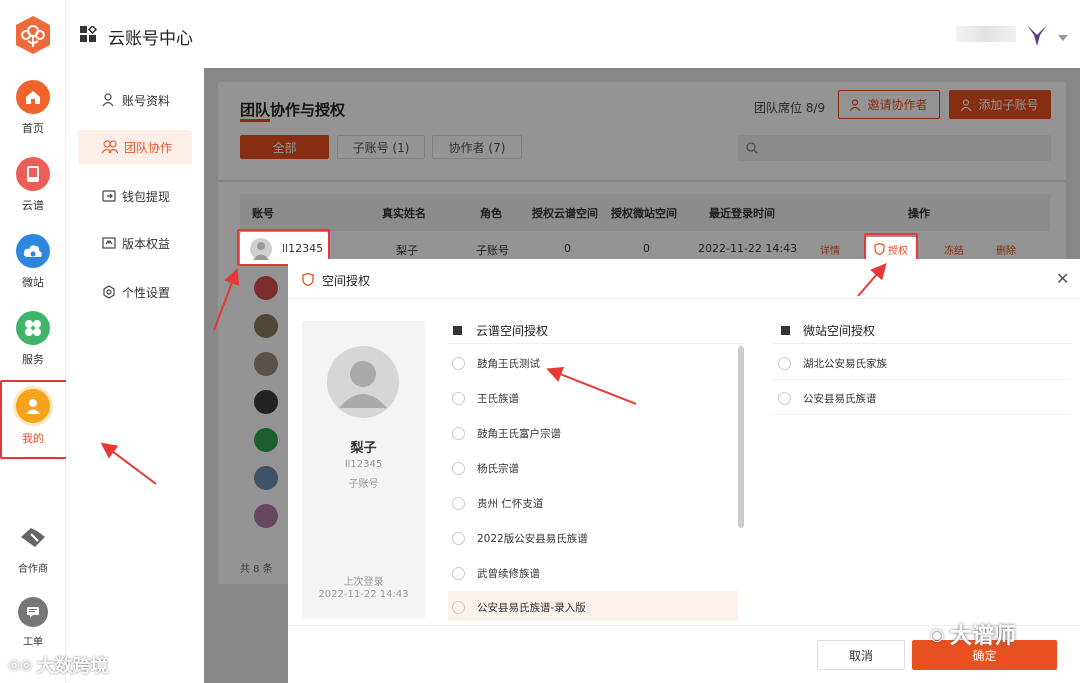 This screenshot has height=683, width=1080. What do you see at coordinates (89, 35) in the screenshot?
I see `apps-grid-icon` at bounding box center [89, 35].